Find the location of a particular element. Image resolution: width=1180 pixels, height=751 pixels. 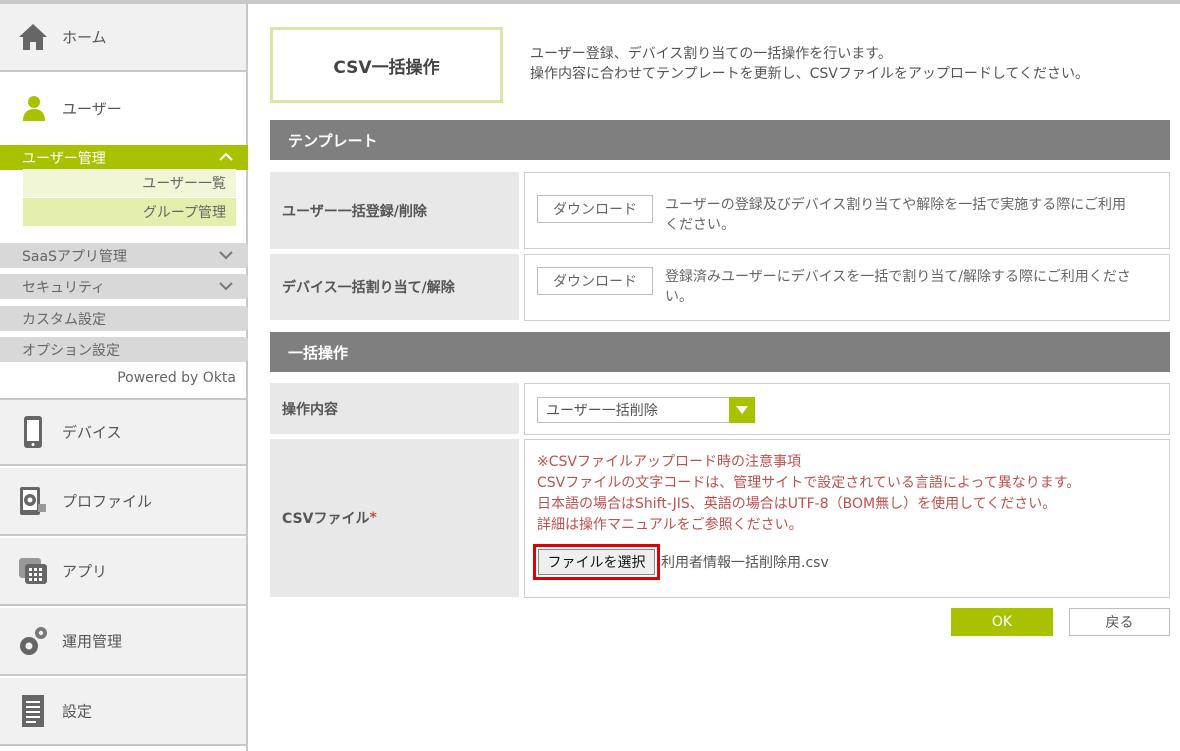

sidebar-item-group-management: グループ管理 is located at coordinates (129, 212).